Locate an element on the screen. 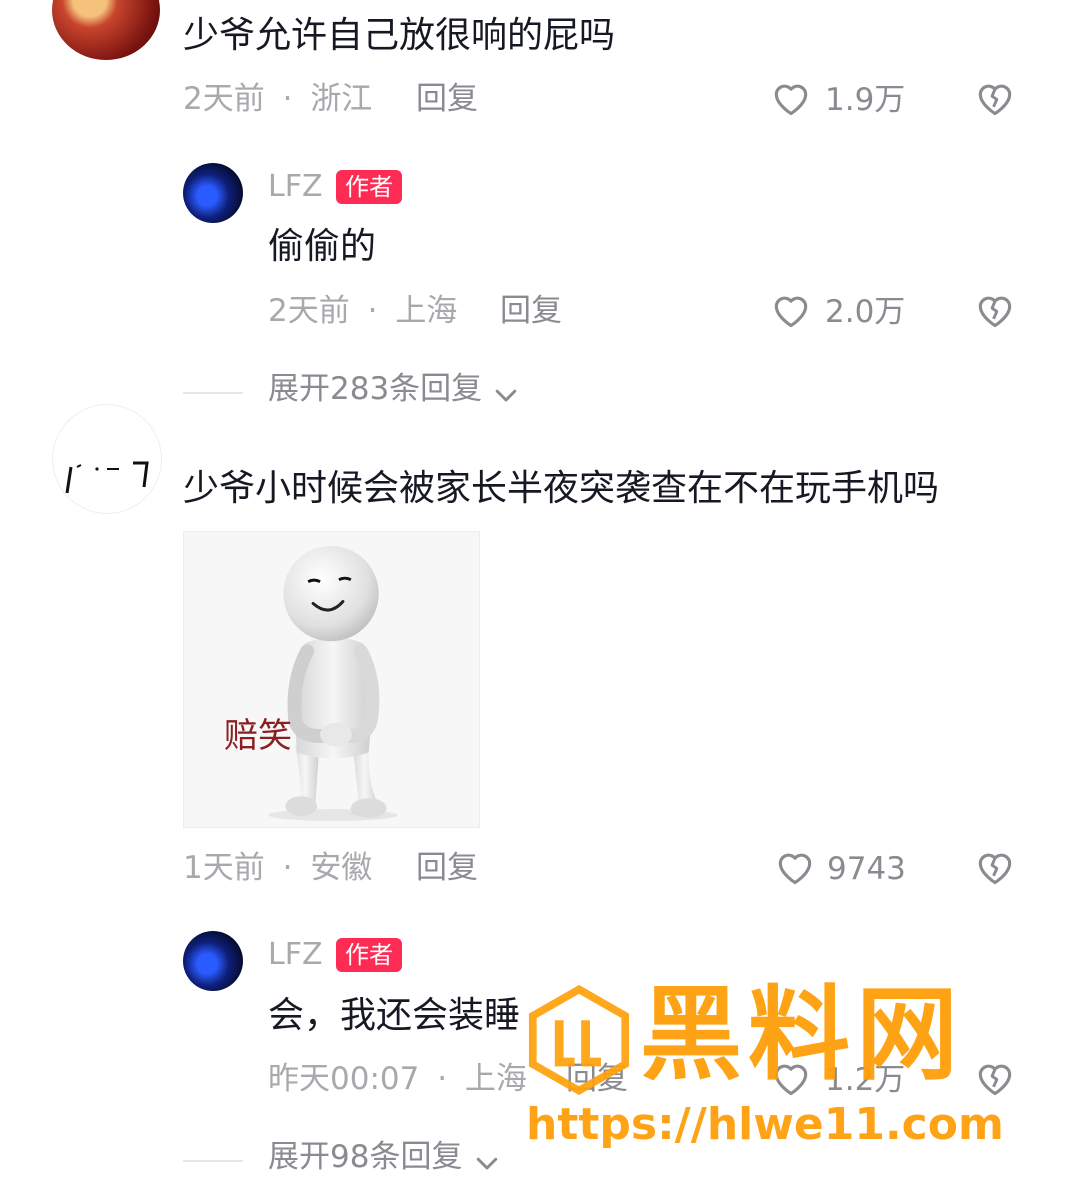 Image resolution: width=1080 pixels, height=1204 pixels. reply-meta: 2天前 · 上海 is located at coordinates (362, 311).